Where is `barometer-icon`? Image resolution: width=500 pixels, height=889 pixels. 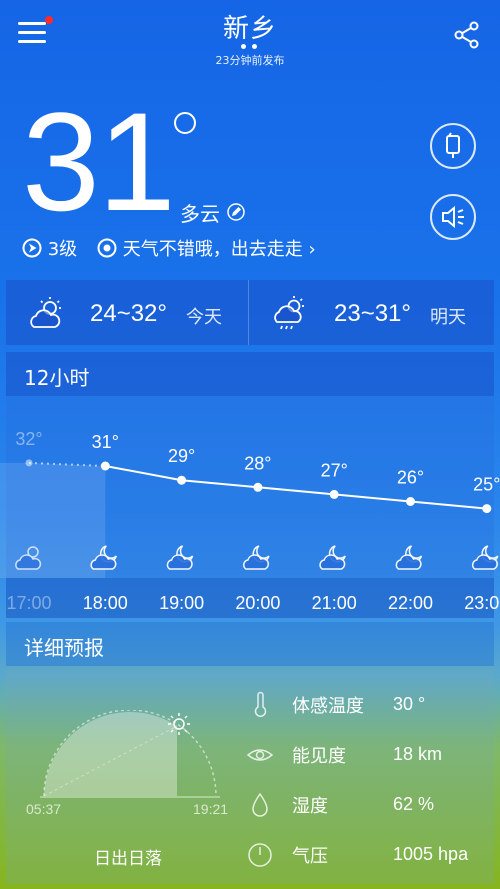 barometer-icon is located at coordinates (260, 855).